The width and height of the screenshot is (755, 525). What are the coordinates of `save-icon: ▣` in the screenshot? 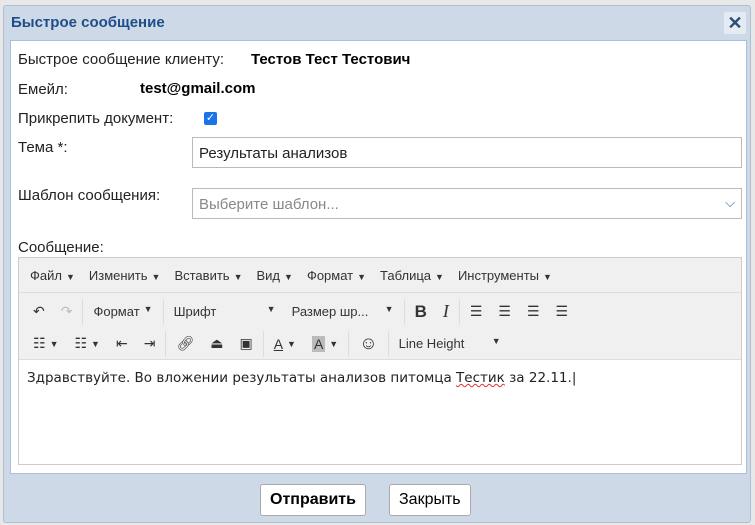 It's located at (245, 343).